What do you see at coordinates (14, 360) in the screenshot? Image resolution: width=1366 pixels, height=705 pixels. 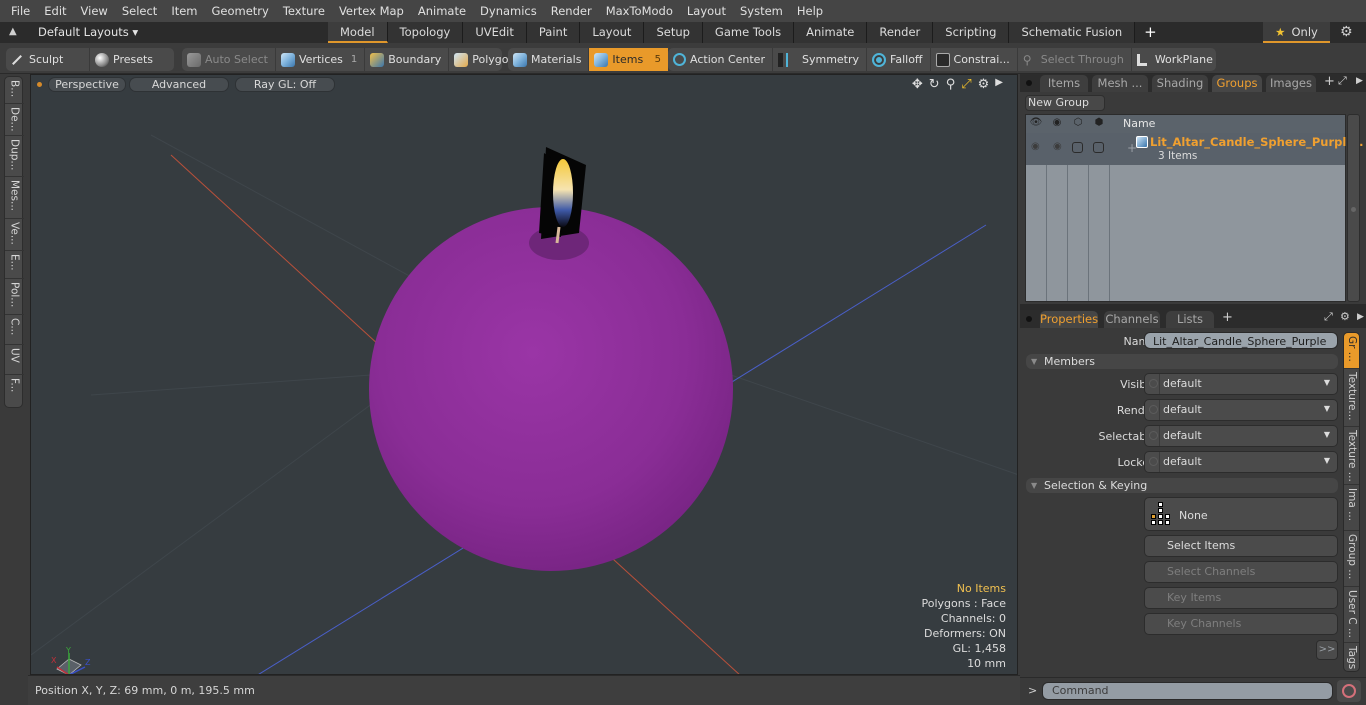 I see `left-tab-uv: UV` at bounding box center [14, 360].